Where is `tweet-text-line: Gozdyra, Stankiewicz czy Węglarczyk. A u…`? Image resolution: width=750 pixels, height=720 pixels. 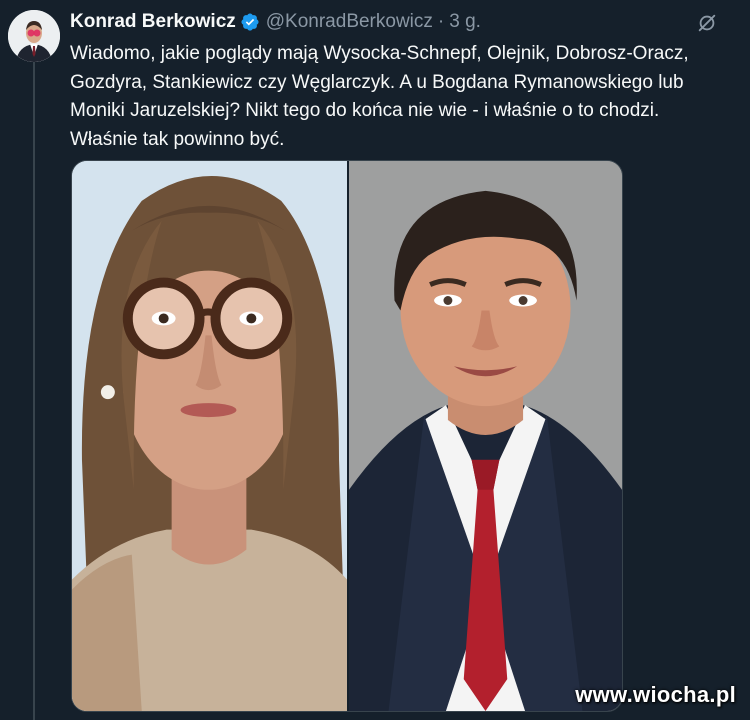
tweet-text-line: Gozdyra, Stankiewicz czy Węglarczyk. A u… is located at coordinates (377, 82).